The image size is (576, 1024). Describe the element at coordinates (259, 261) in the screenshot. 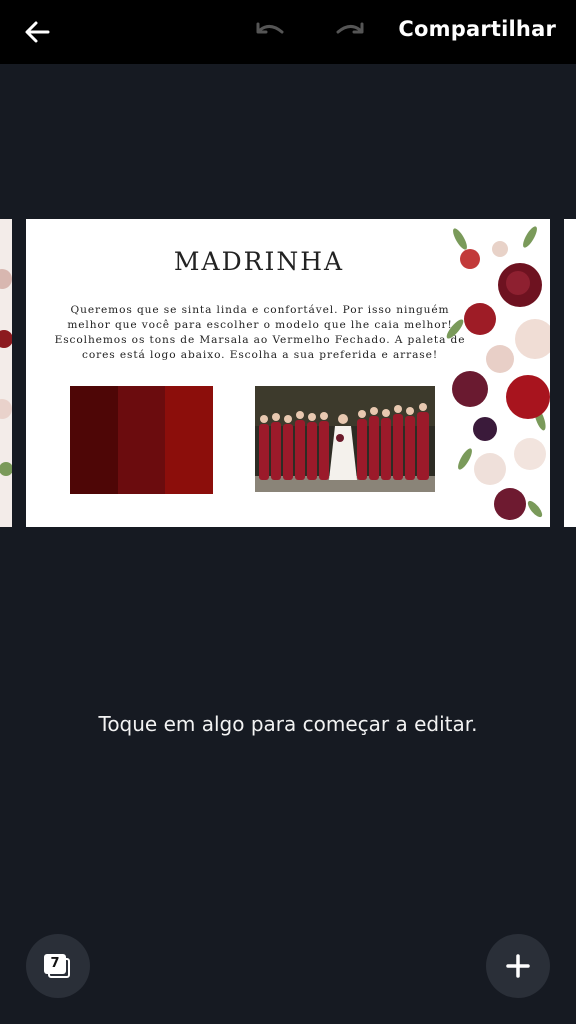

I see `design-title: MADRINHA` at that location.